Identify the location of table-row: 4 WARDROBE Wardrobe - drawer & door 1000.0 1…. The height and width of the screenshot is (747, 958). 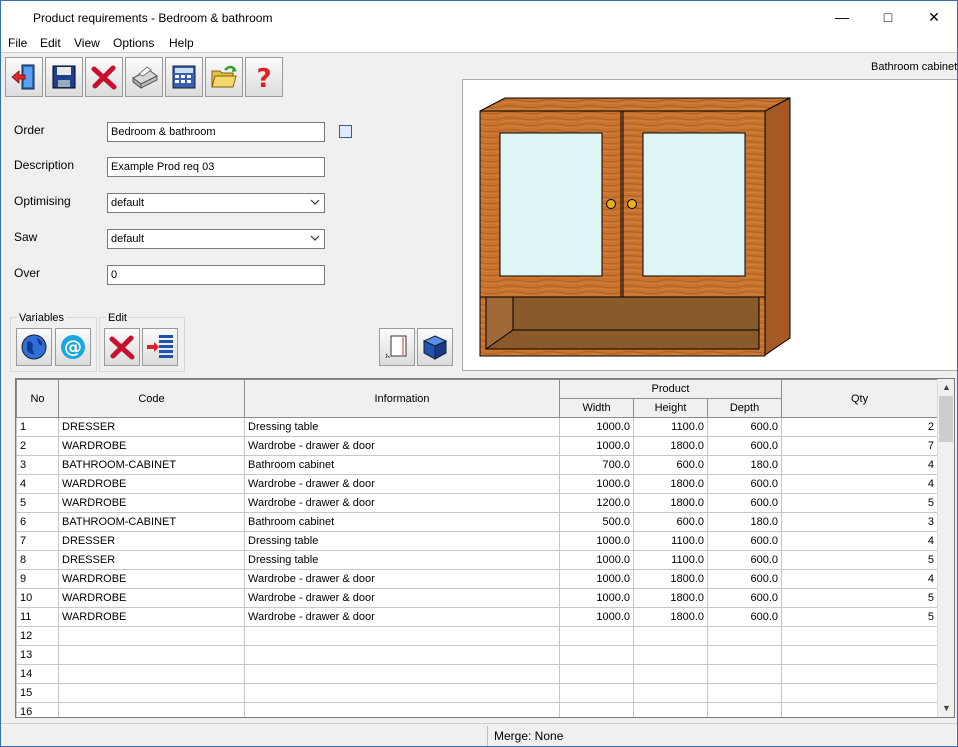
(477, 484).